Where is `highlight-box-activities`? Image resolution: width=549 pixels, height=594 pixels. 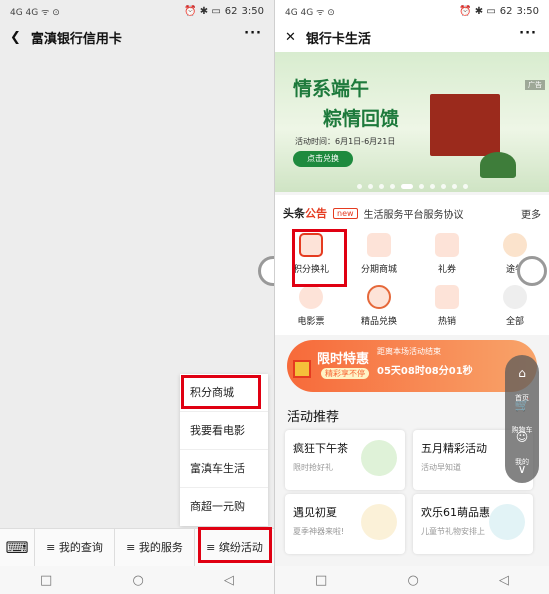
highlight-box-activities is located at coordinates (235, 545).